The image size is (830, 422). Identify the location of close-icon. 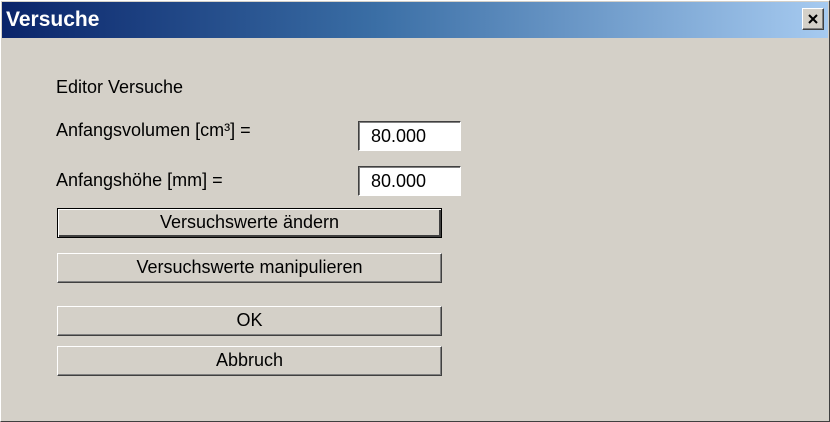
(813, 19).